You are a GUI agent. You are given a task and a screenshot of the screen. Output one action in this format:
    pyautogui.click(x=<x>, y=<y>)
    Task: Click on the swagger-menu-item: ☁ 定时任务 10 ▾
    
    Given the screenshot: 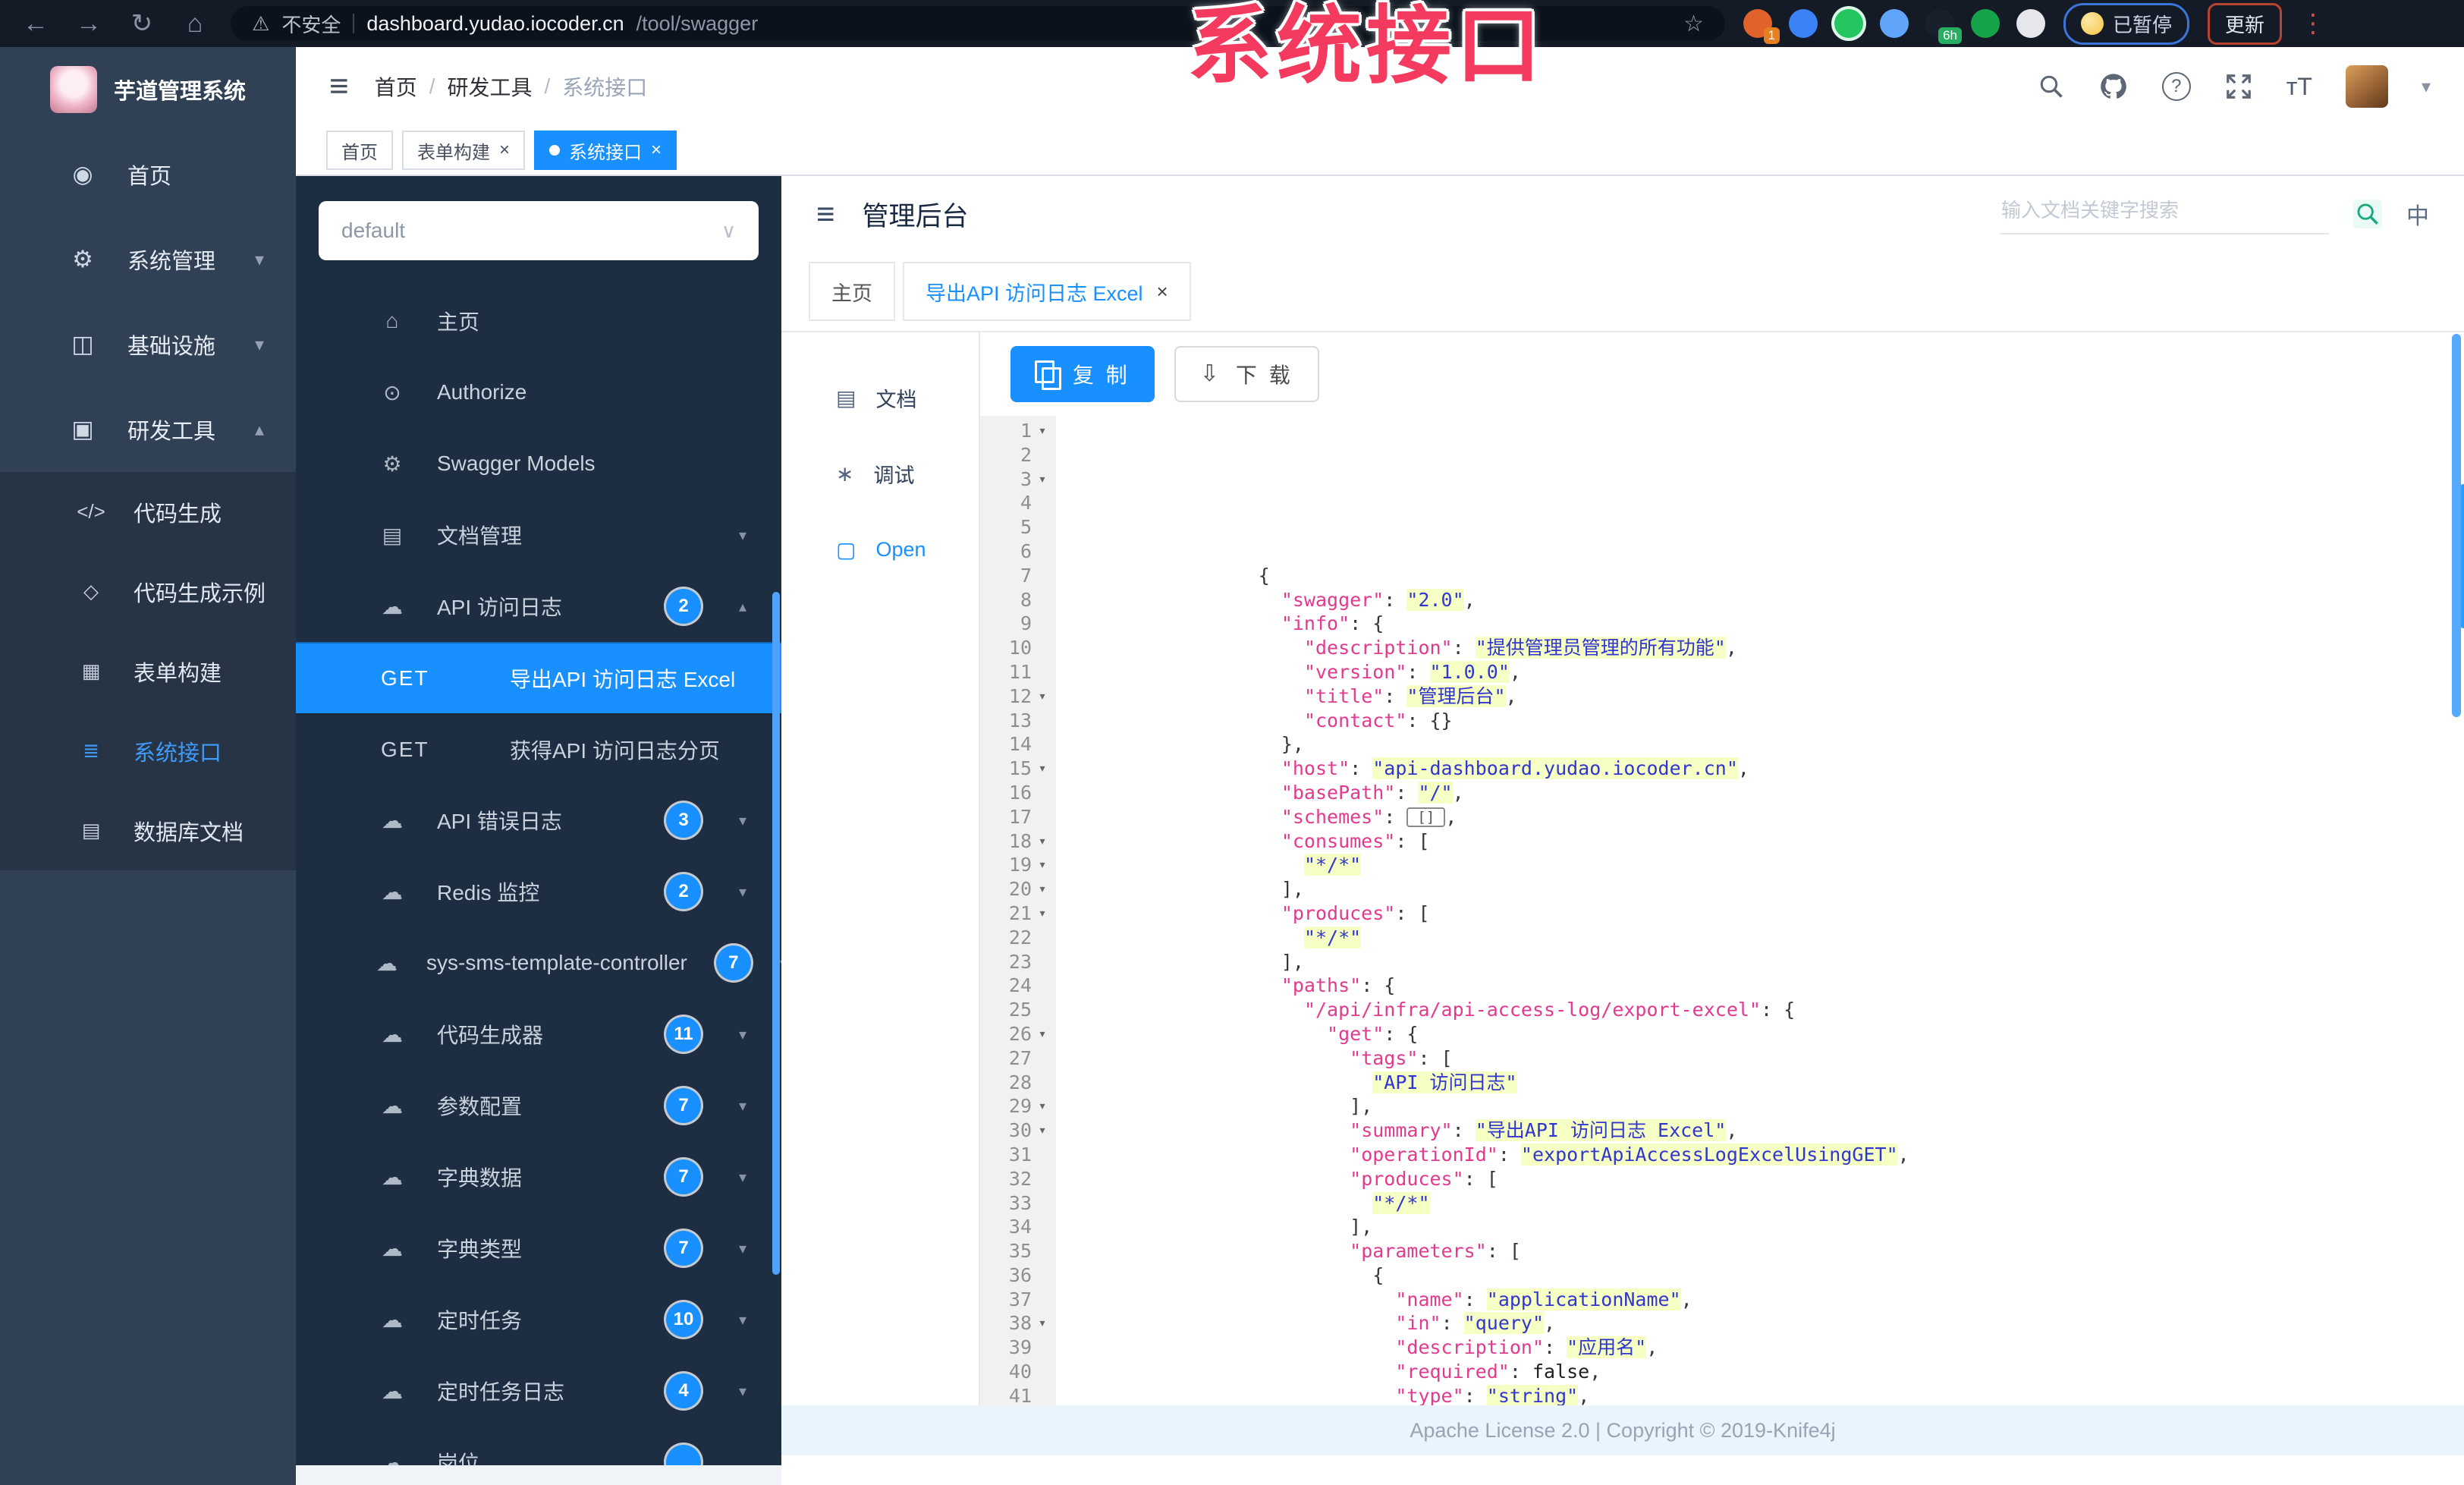 What is the action you would take?
    pyautogui.click(x=538, y=1319)
    